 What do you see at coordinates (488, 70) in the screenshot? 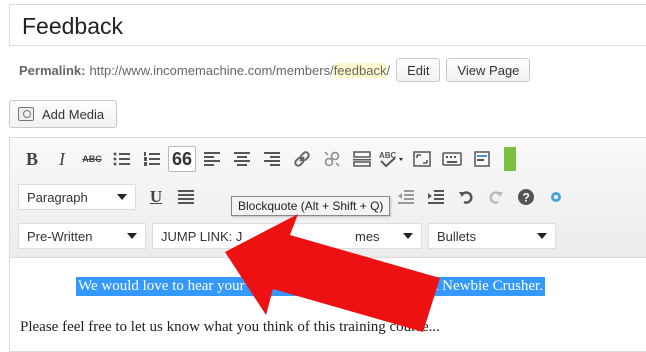
I see `view-page-button: View Page` at bounding box center [488, 70].